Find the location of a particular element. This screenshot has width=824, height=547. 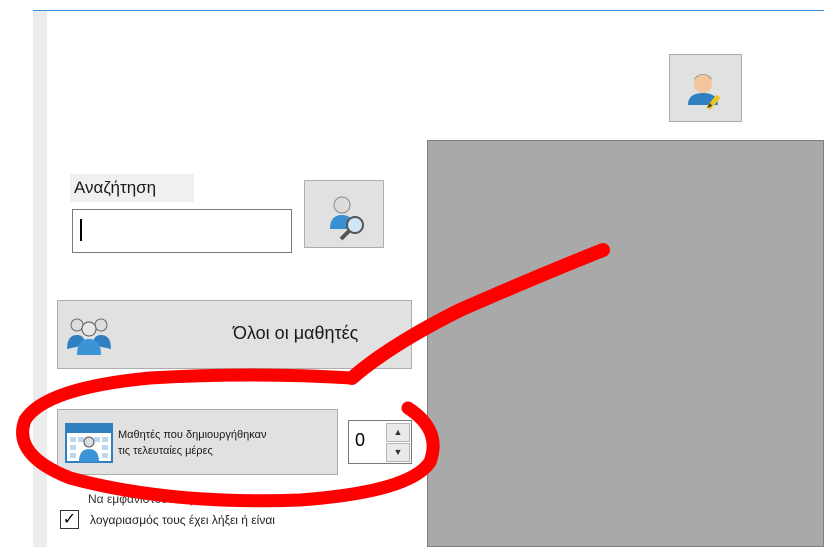

search-student-button is located at coordinates (344, 214).